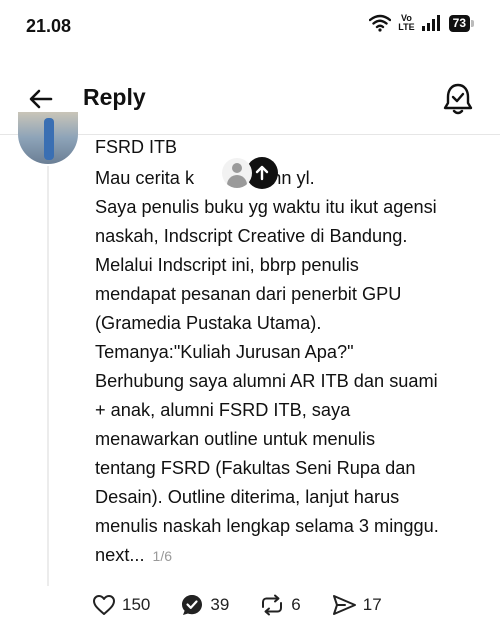 This screenshot has height=631, width=500. I want to click on post-line-text: Mau cerita k, so click(145, 178).